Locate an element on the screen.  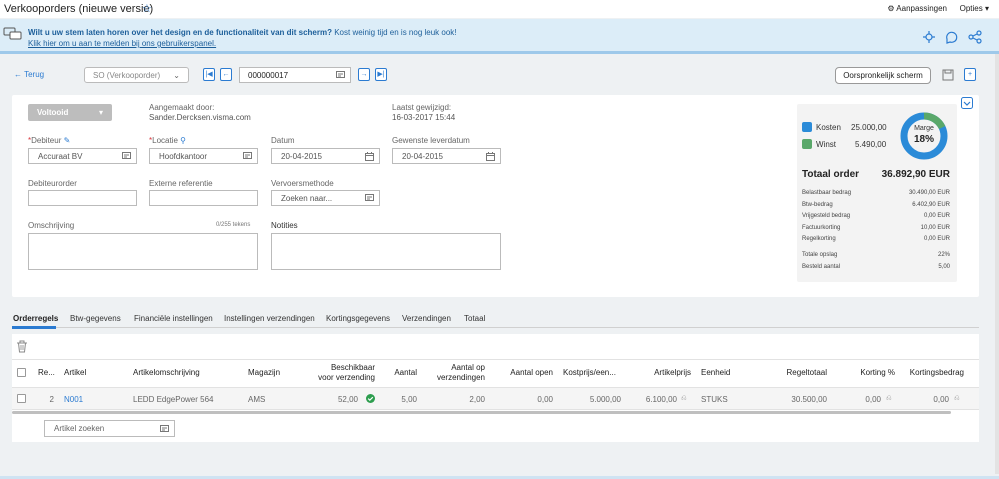
last-record-icon: ▶| is located at coordinates (381, 74).